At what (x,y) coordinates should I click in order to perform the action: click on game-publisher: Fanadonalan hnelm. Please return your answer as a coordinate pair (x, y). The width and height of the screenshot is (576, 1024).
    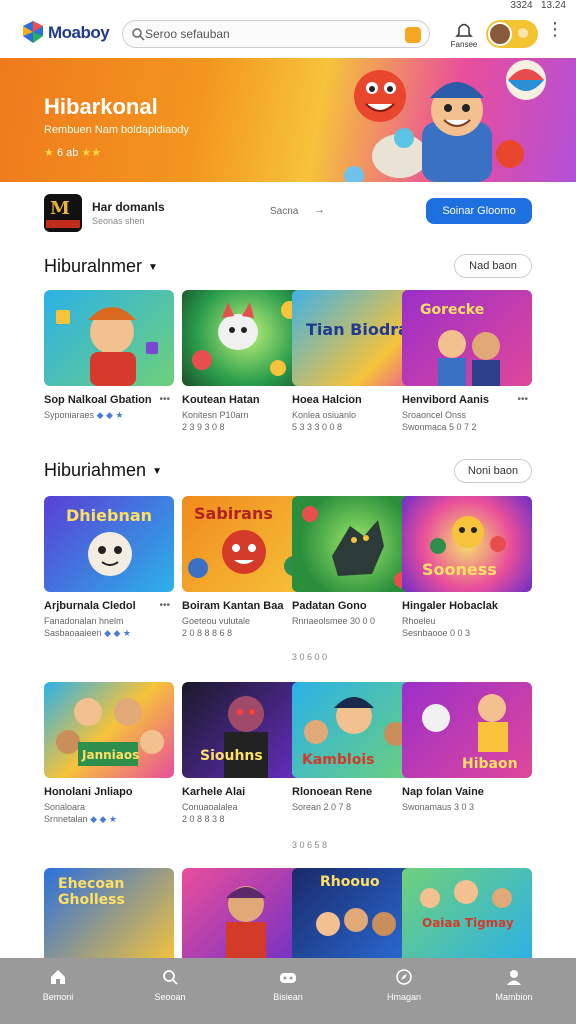
    Looking at the image, I should click on (84, 621).